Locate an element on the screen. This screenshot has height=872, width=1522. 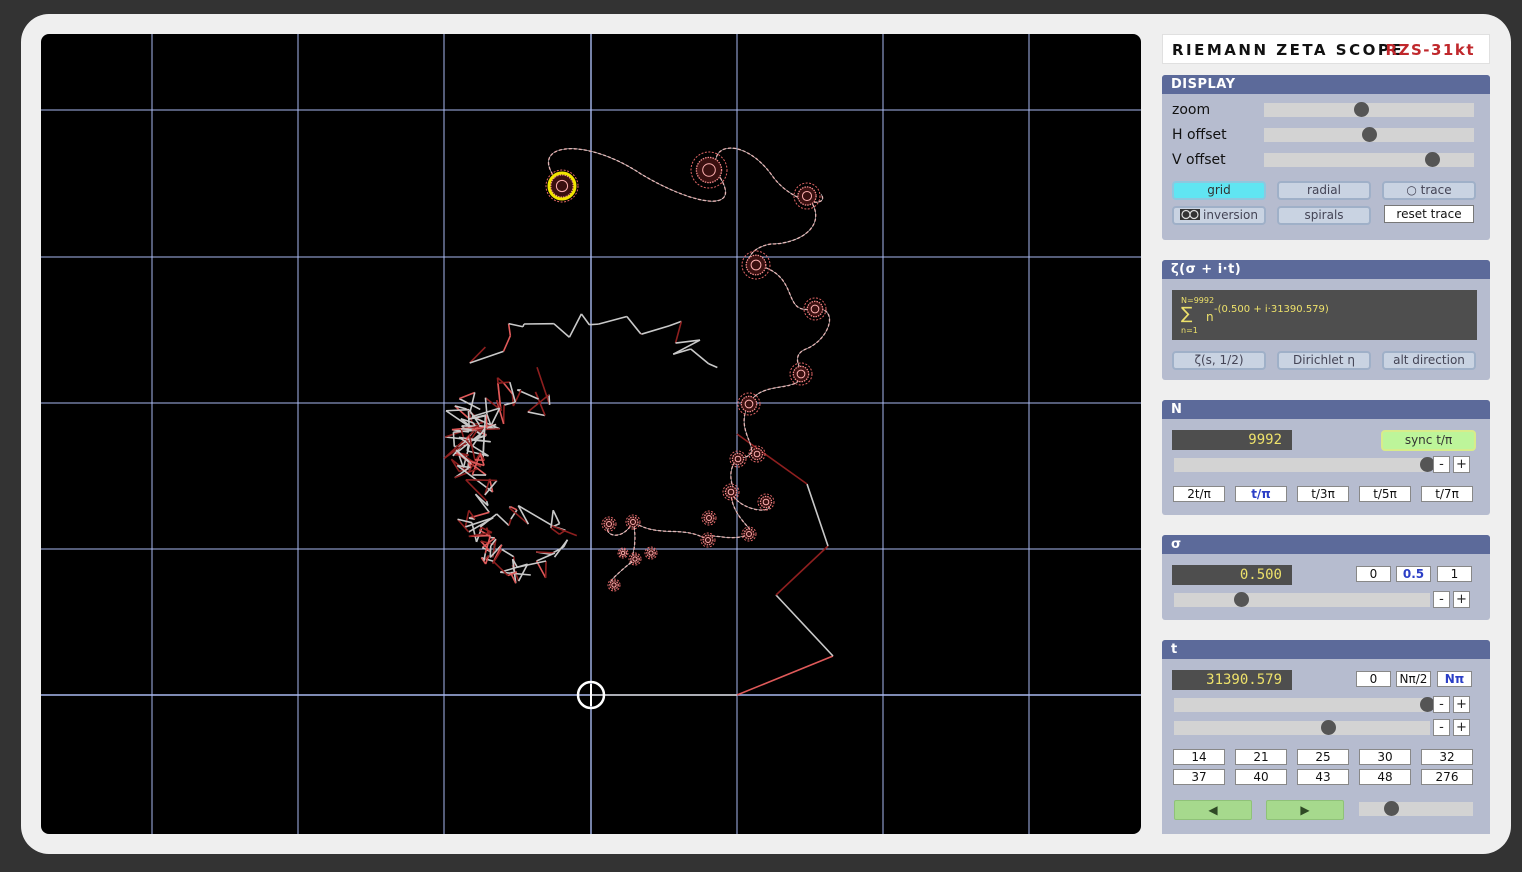
dirichlet-eta-button: Dirichlet η is located at coordinates (1324, 360).